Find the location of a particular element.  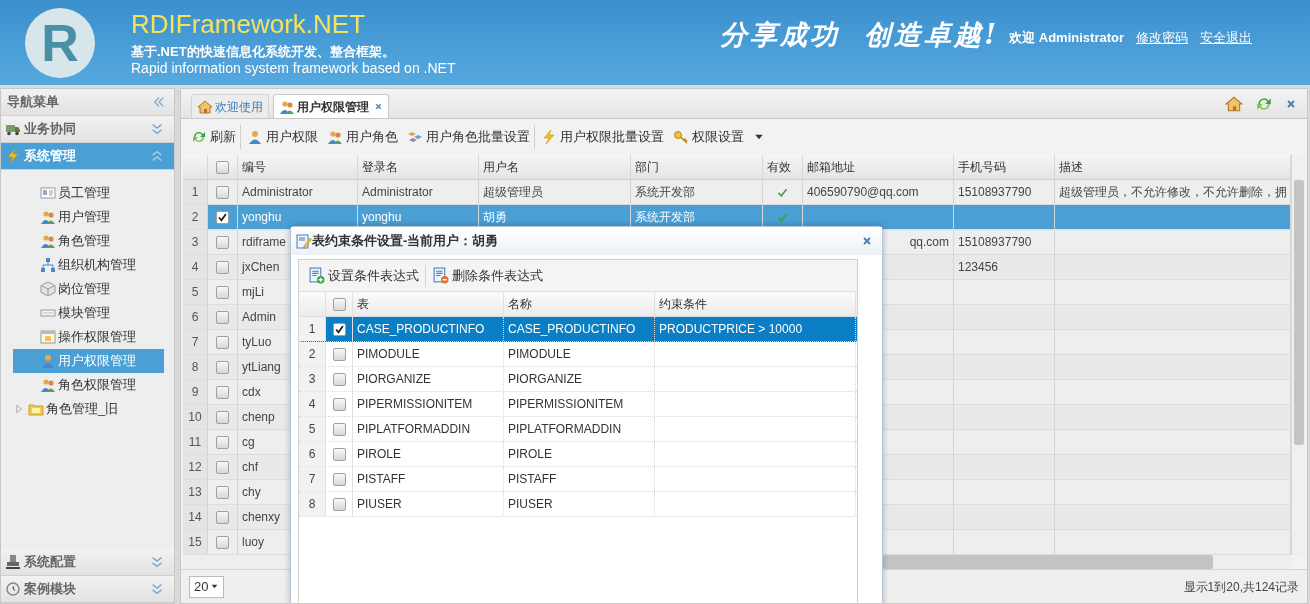

table-cell-text: 406590790@qq.com is located at coordinates (863, 192).